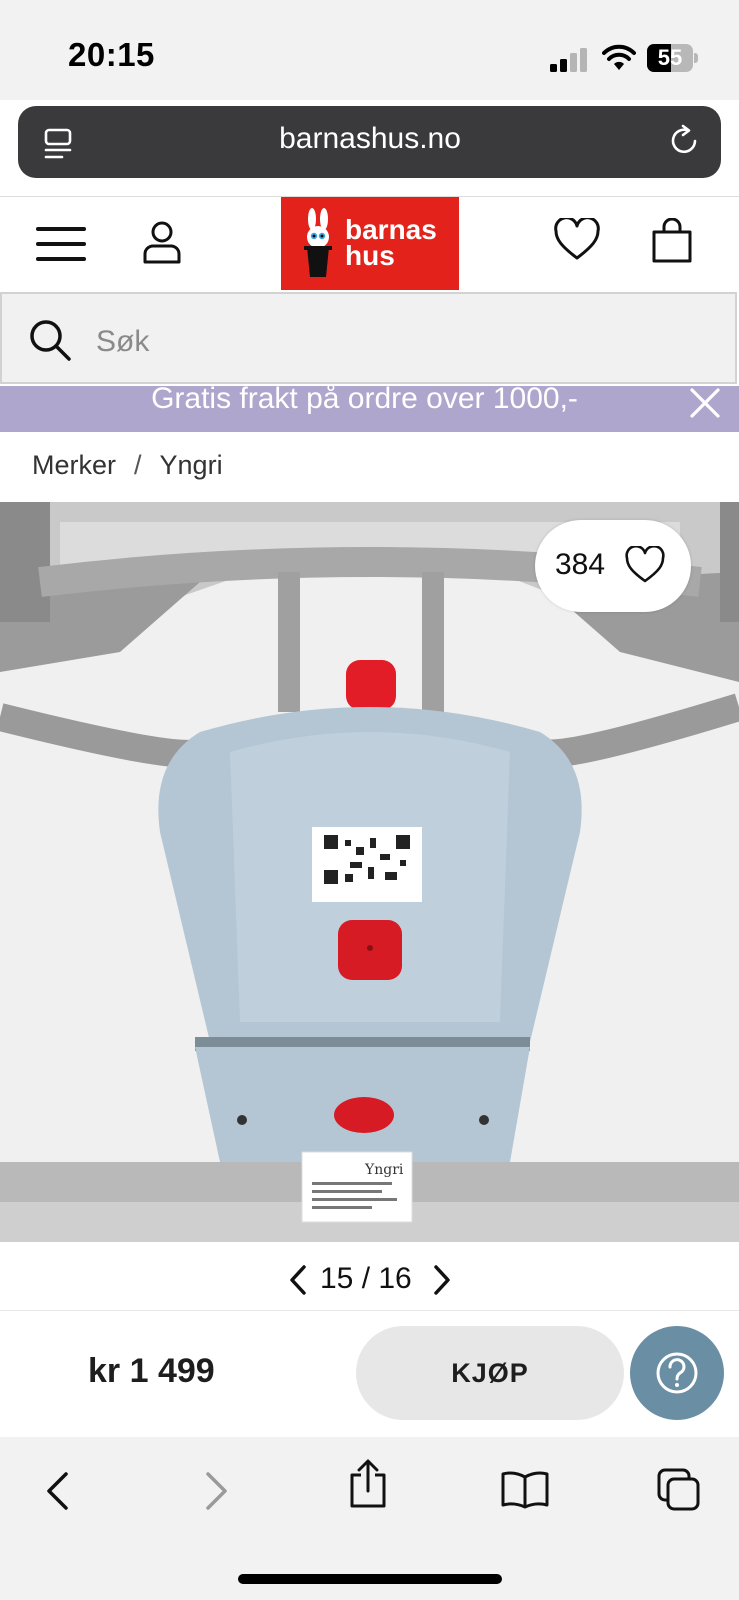 This screenshot has width=739, height=1600. What do you see at coordinates (318, 242) in the screenshot?
I see `rabbit-logo-icon` at bounding box center [318, 242].